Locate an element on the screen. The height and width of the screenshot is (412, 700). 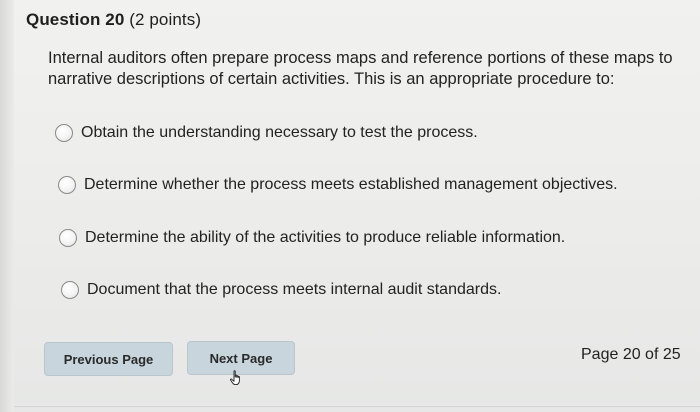
question-number: Question 20 is located at coordinates (75, 19).